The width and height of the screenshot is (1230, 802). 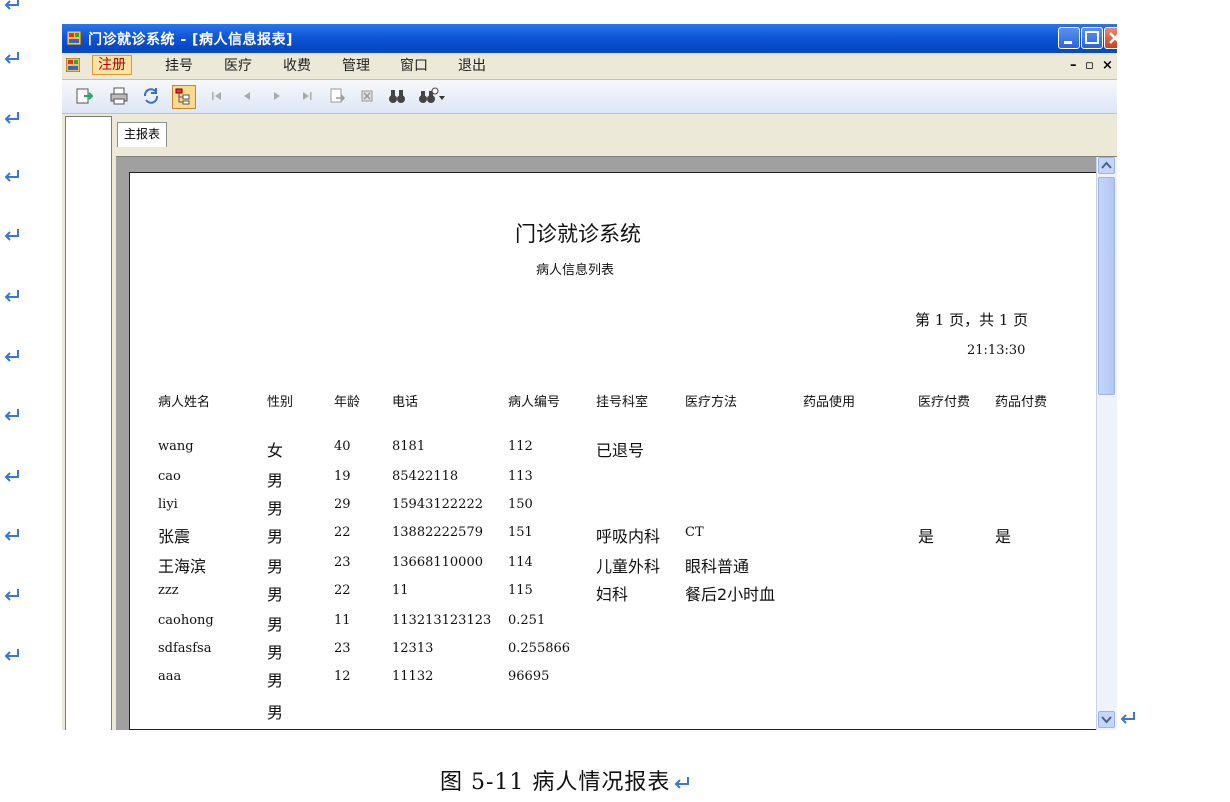 I want to click on export-button, so click(x=84, y=96).